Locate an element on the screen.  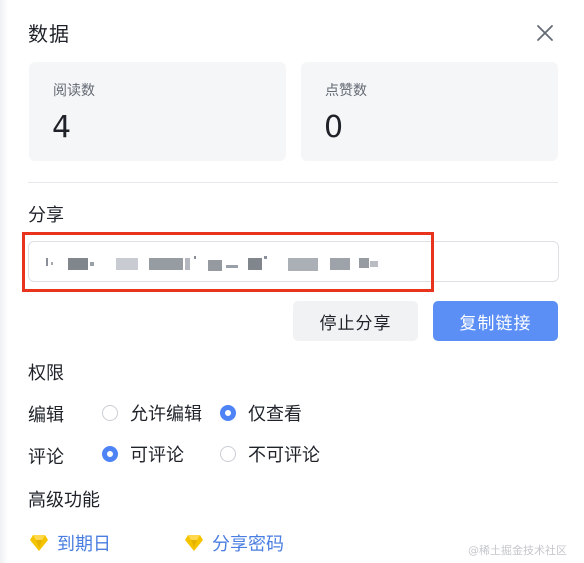
share-section-label: 分享 is located at coordinates (46, 215).